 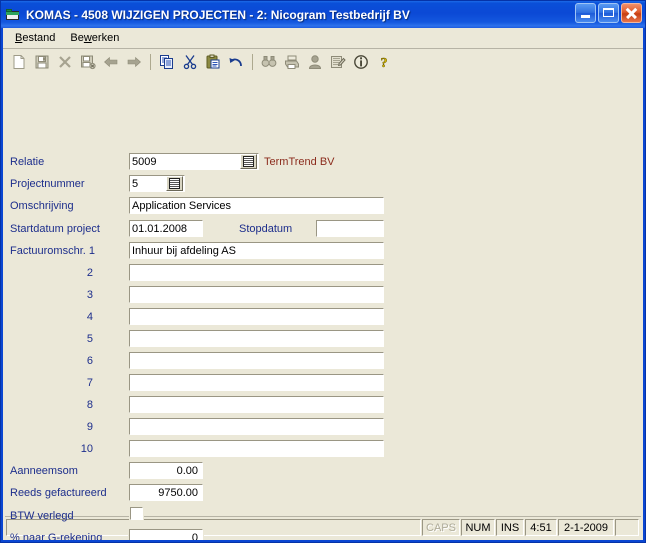 What do you see at coordinates (89, 339) in the screenshot?
I see `label-row-5: 5` at bounding box center [89, 339].